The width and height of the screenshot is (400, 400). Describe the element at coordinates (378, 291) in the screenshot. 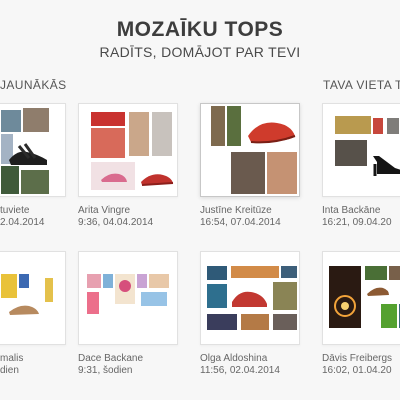

I see `brown-shoe-icon` at that location.